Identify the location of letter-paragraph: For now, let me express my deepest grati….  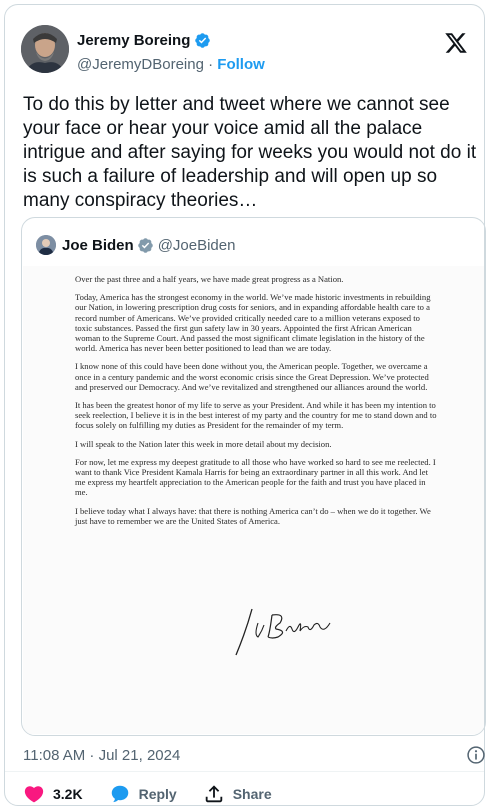
(255, 477).